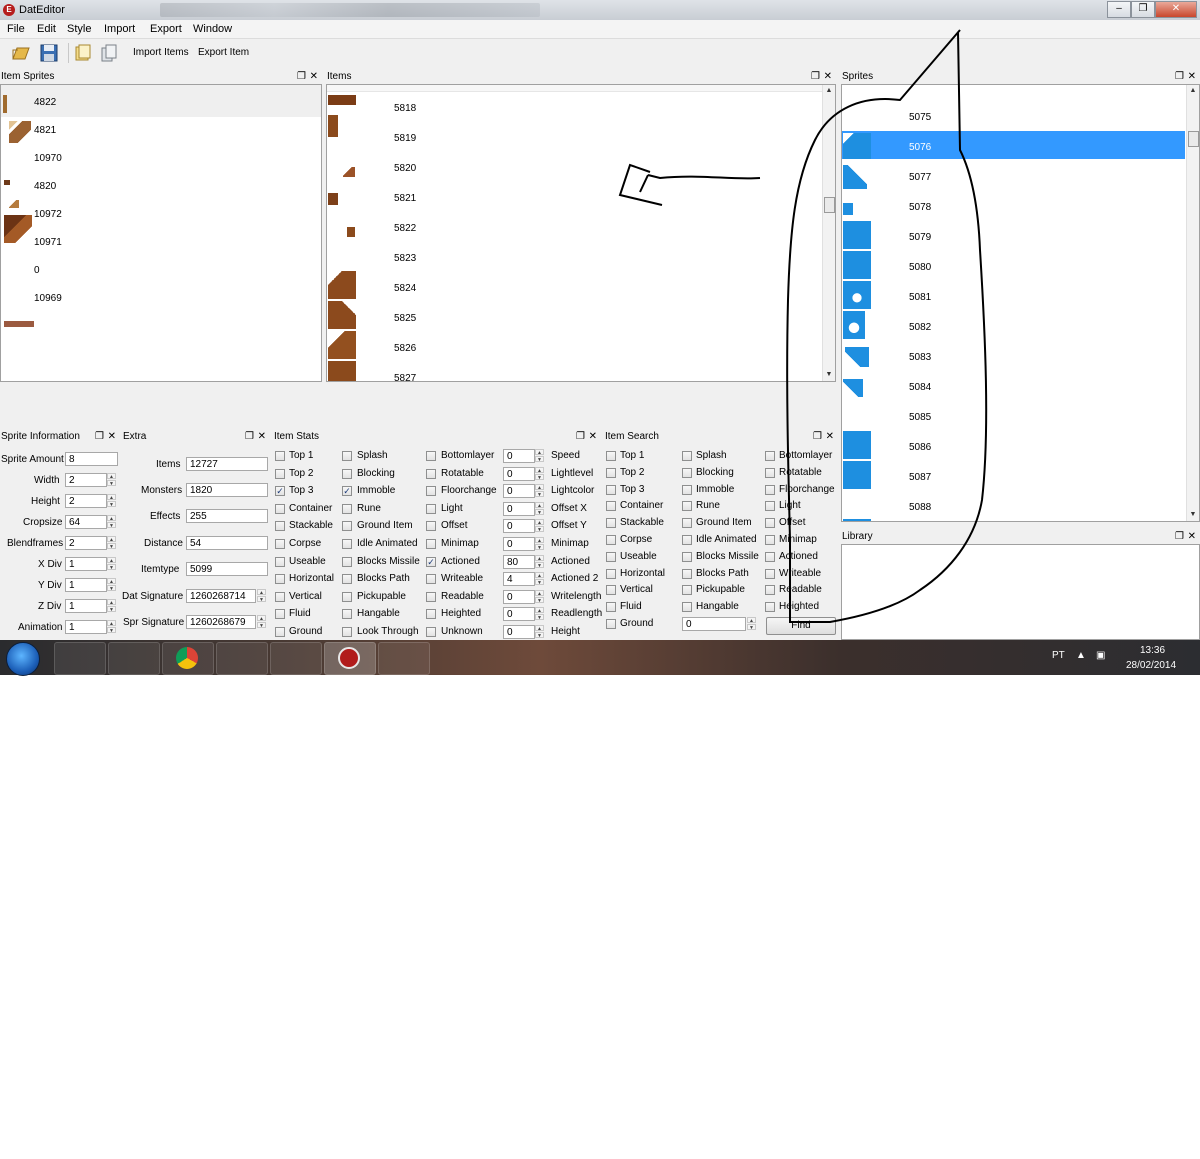 Image resolution: width=1200 pixels, height=1159 pixels. I want to click on search-checkbox-fluid, so click(611, 607).